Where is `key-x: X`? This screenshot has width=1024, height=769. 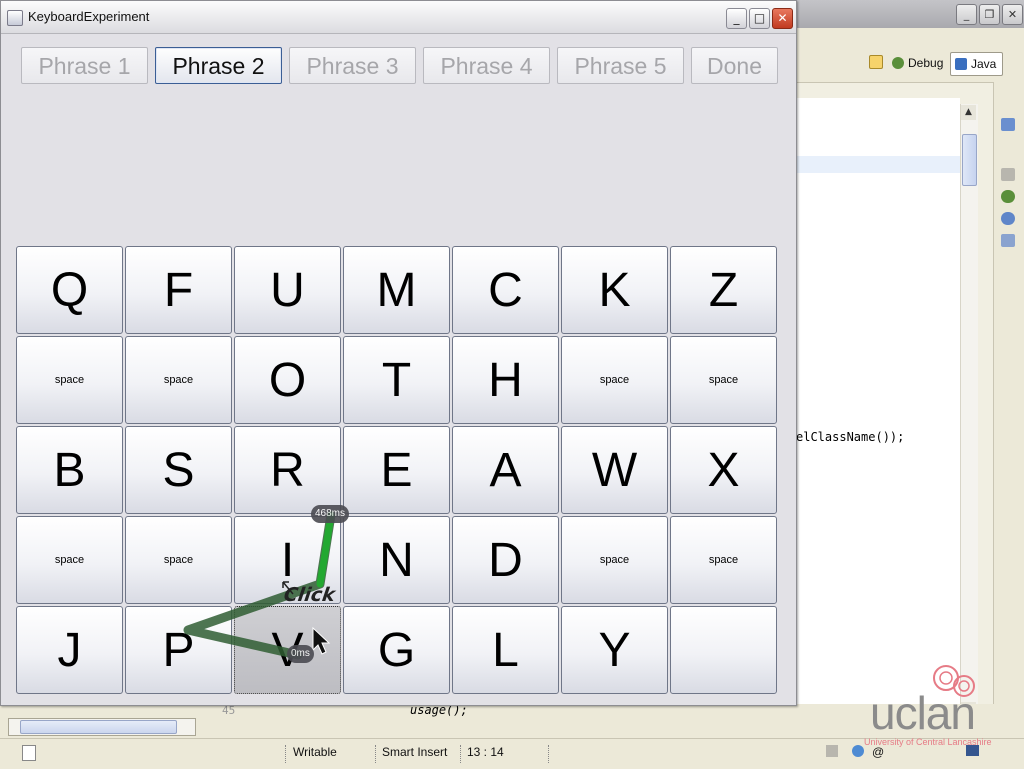 key-x: X is located at coordinates (723, 470).